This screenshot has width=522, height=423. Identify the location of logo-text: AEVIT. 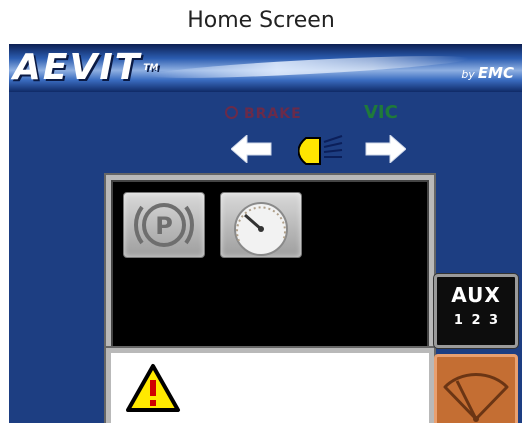
(77, 67).